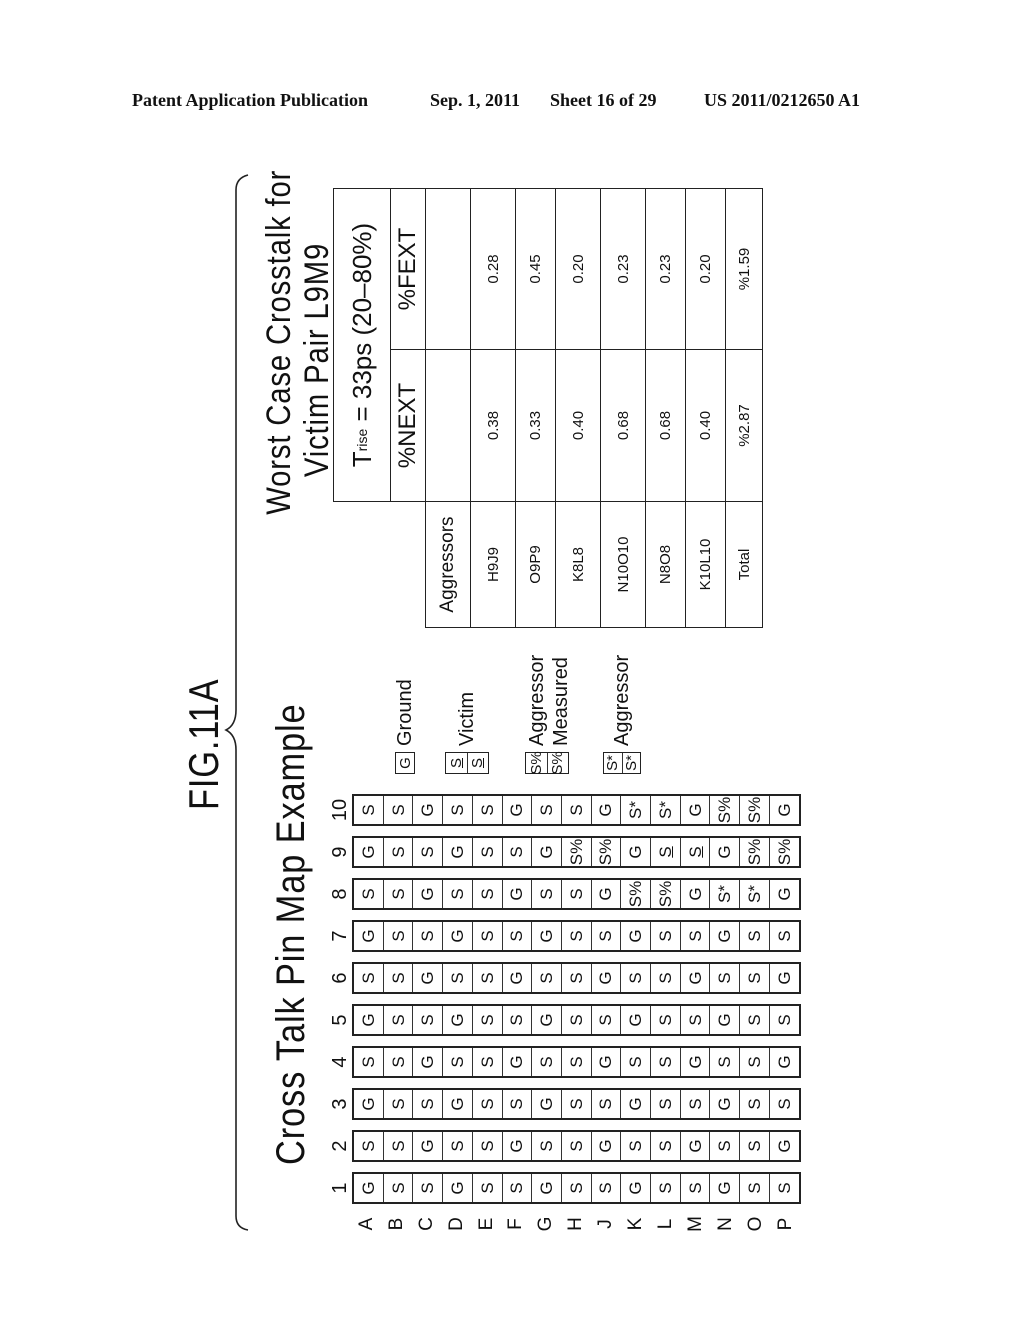 The image size is (1024, 1320). I want to click on fext-column-header: %FEXT, so click(408, 269).